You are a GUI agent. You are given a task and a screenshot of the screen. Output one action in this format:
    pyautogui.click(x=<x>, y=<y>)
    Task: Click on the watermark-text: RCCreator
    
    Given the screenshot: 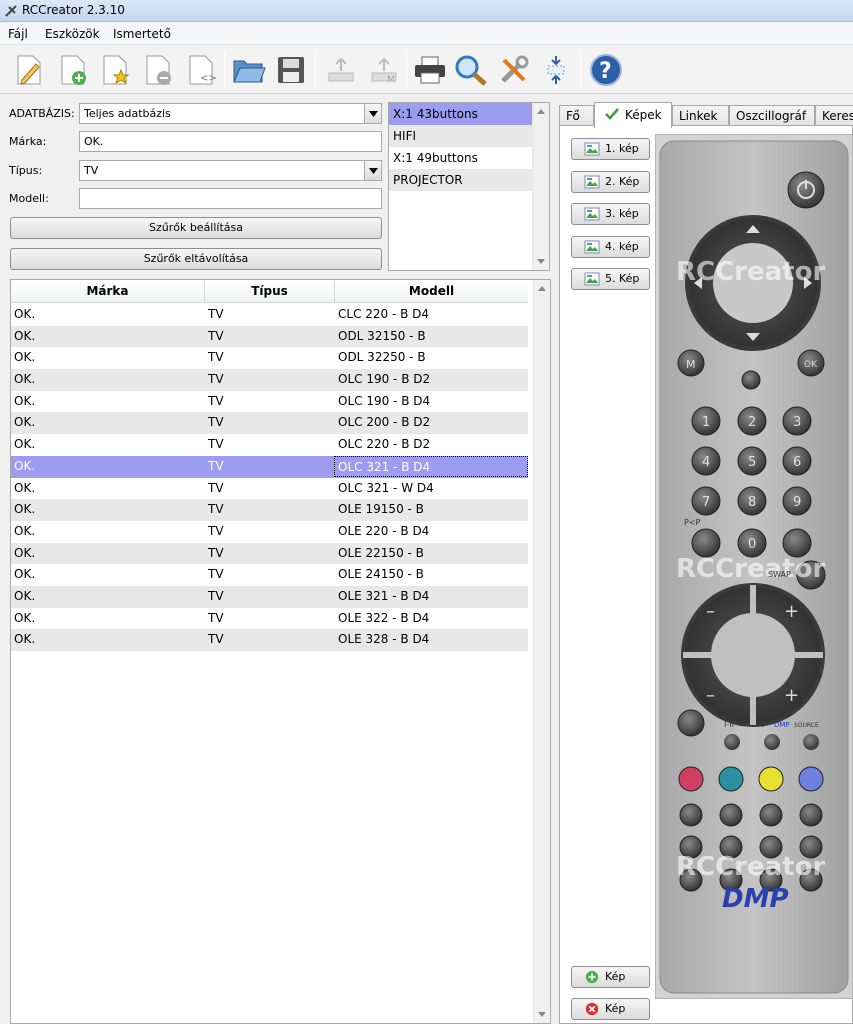 What is the action you would take?
    pyautogui.click(x=750, y=867)
    